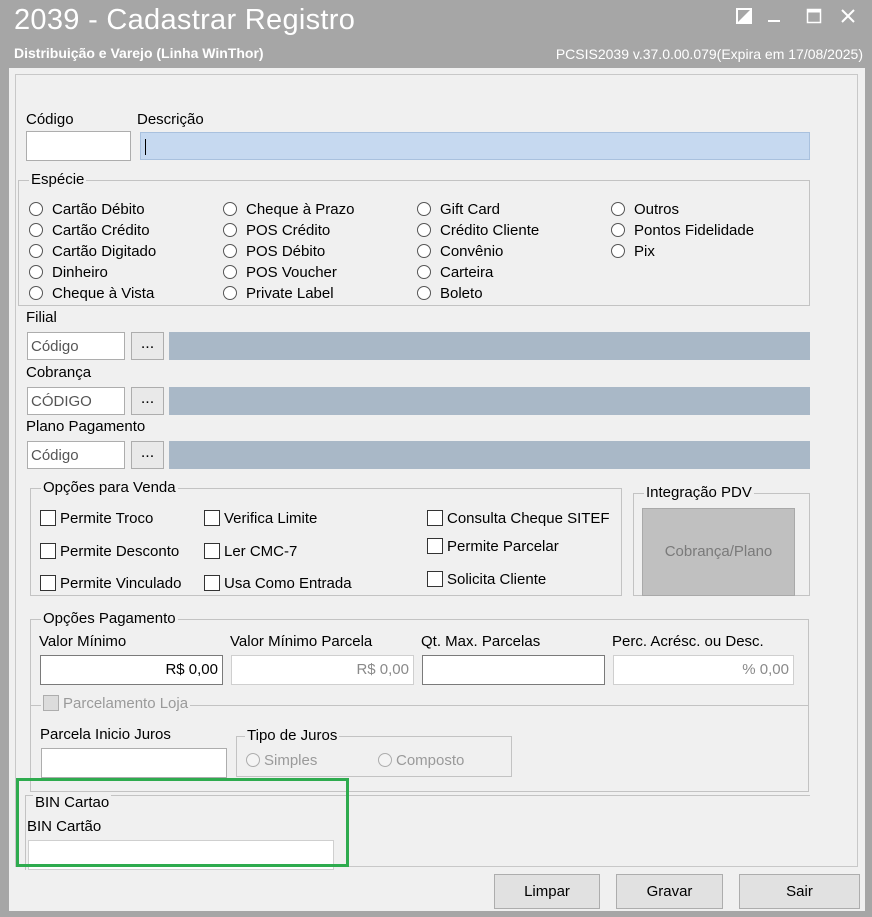 This screenshot has width=872, height=917. Describe the element at coordinates (290, 293) in the screenshot. I see `radio-label: Private Label` at that location.